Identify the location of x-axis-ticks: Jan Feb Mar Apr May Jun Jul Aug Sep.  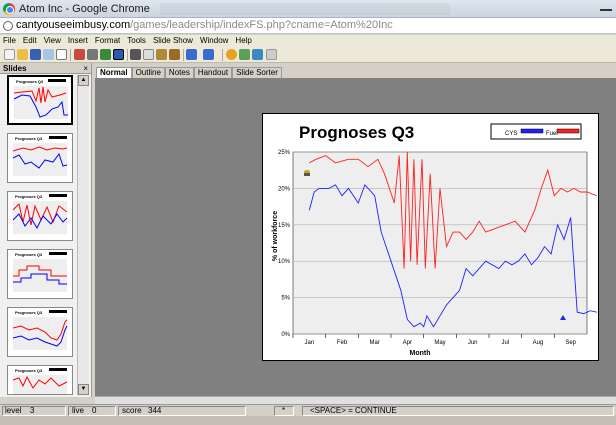
(434, 340).